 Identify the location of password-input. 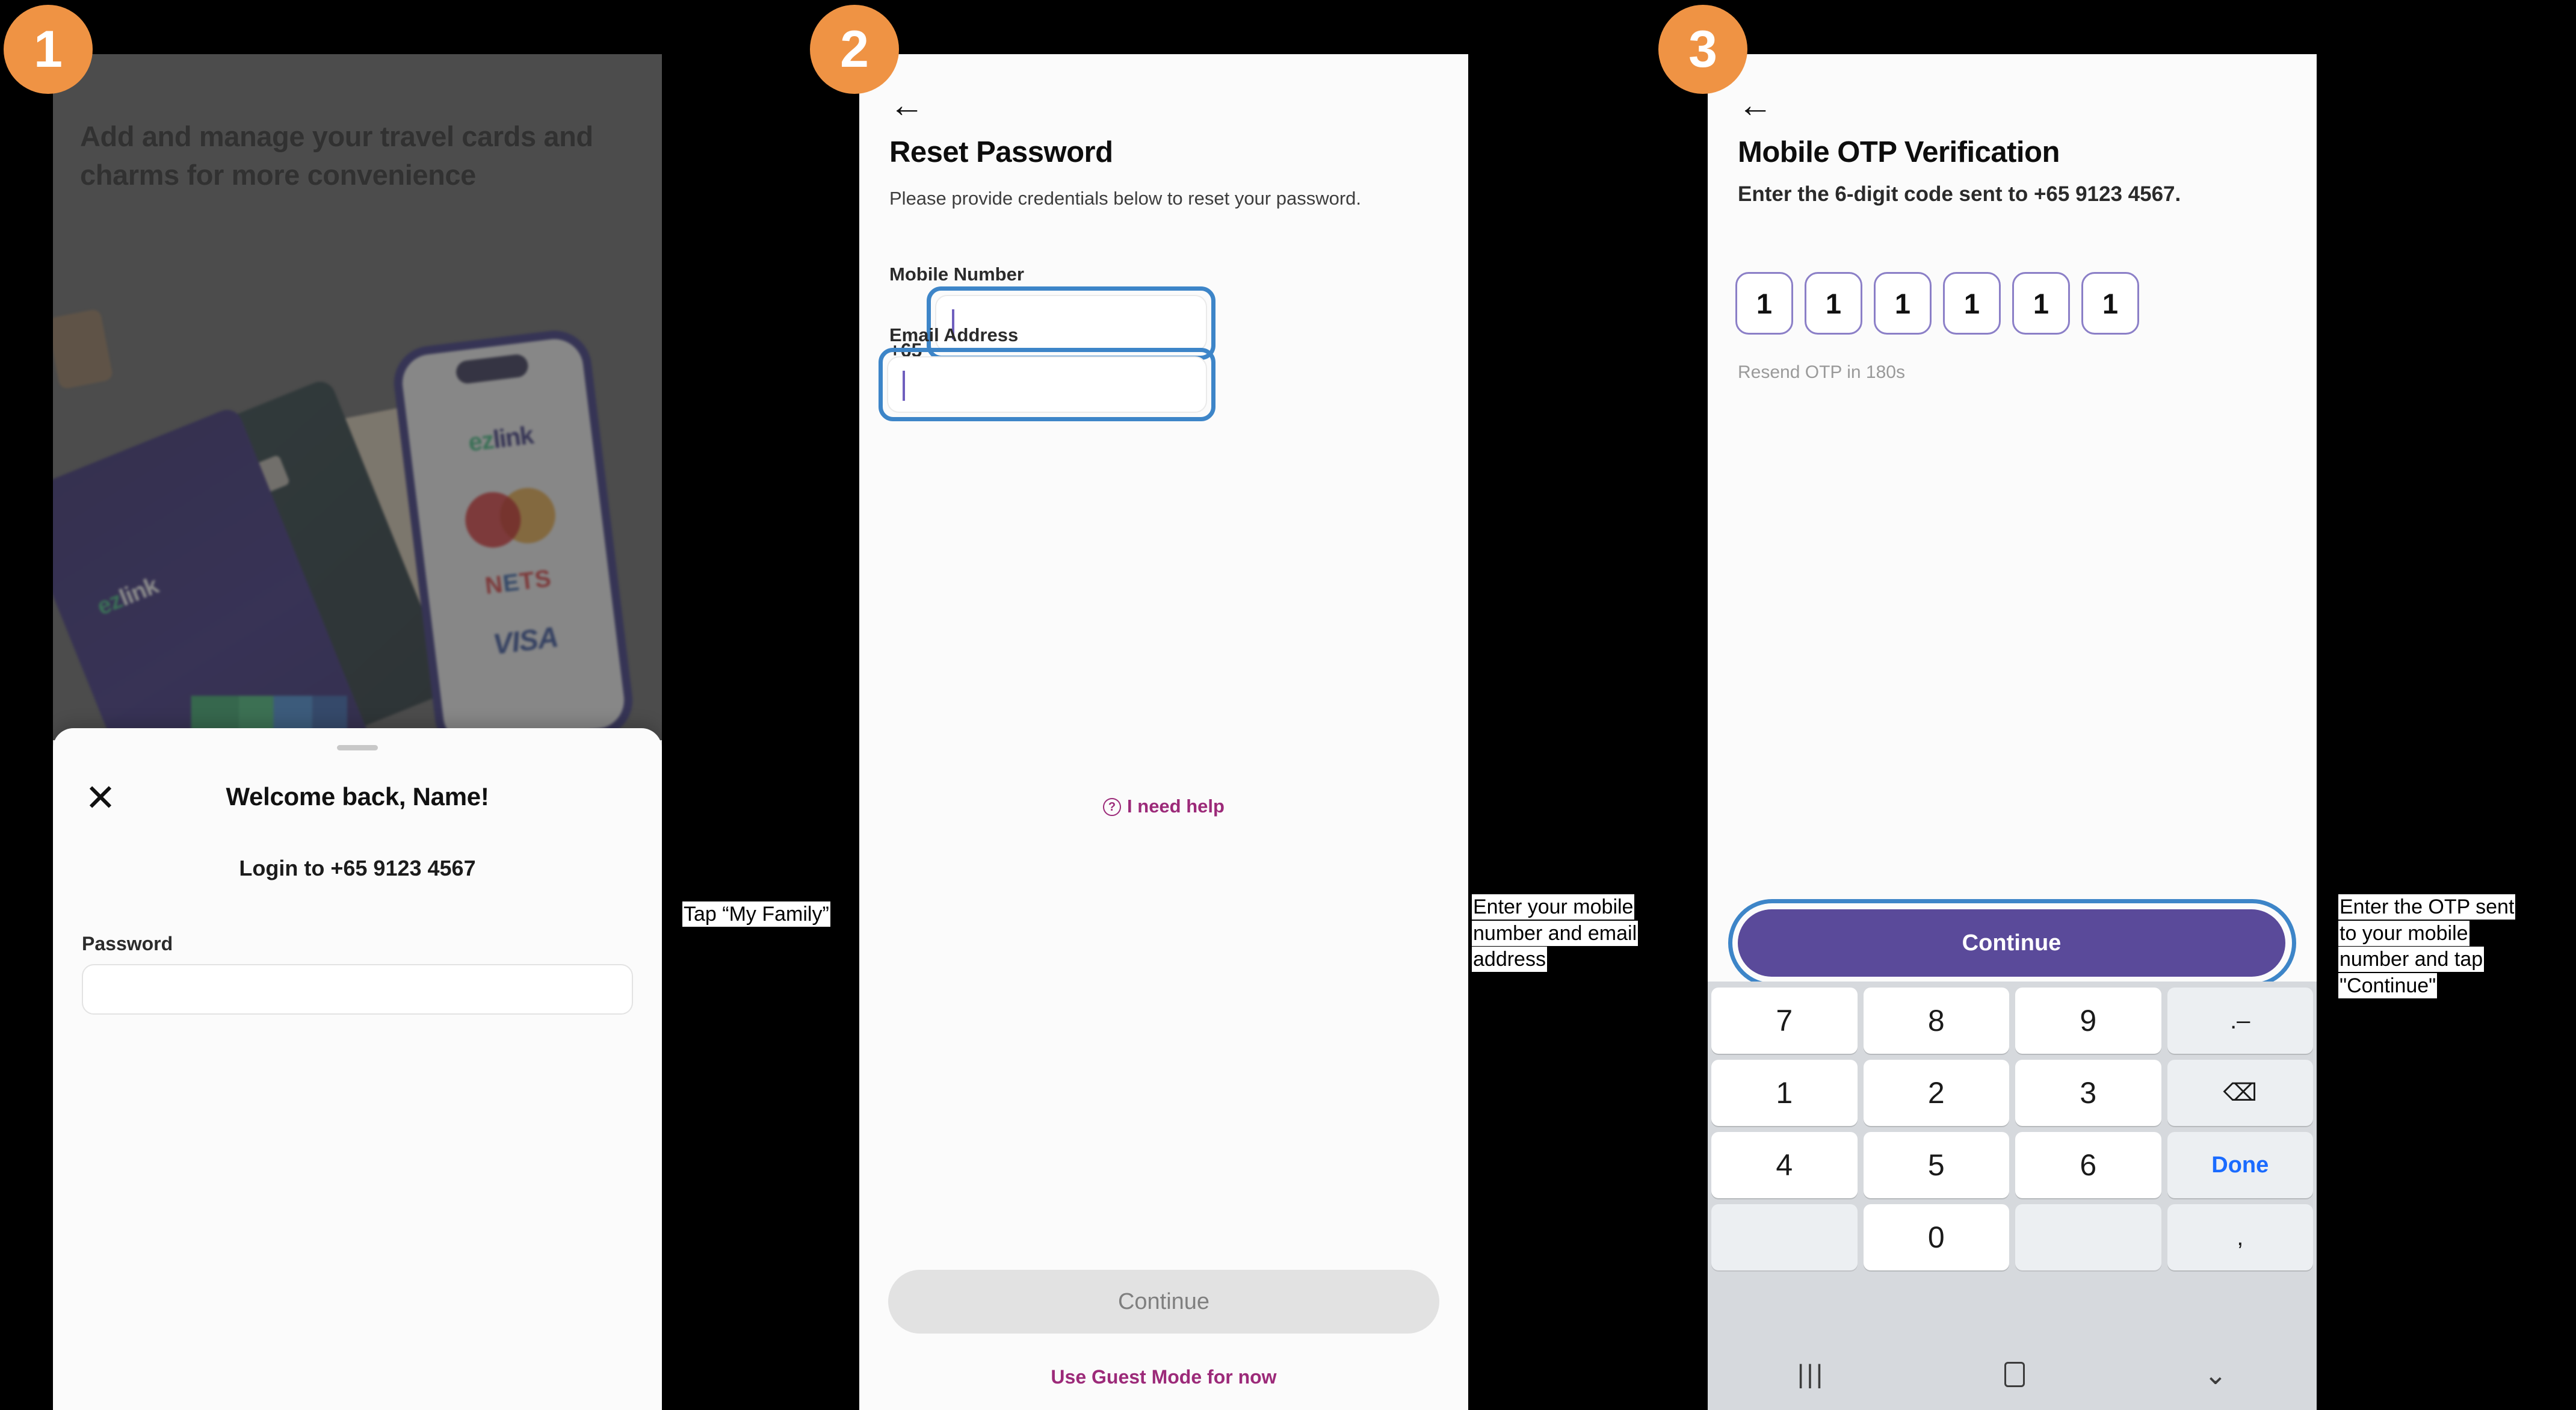
(357, 989).